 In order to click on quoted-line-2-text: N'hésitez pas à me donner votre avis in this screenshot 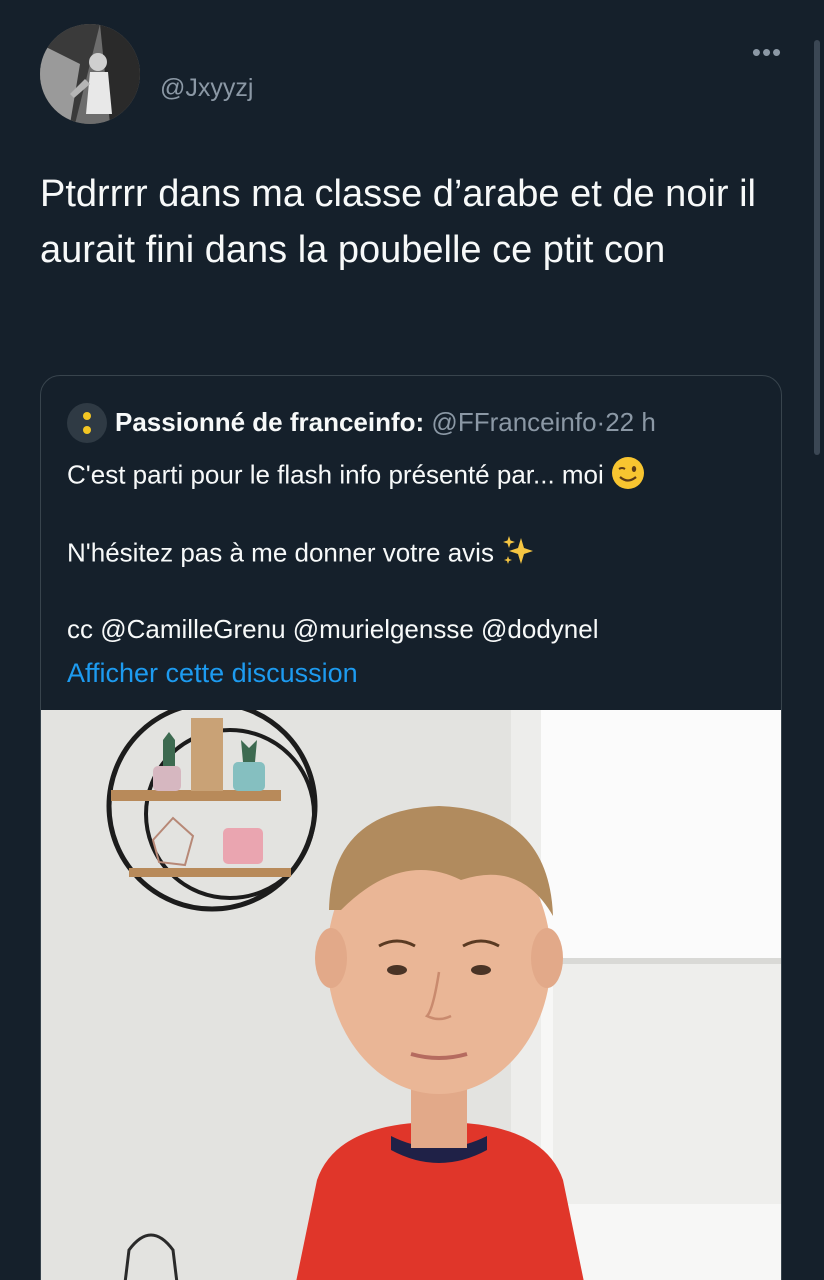, I will do `click(280, 552)`.